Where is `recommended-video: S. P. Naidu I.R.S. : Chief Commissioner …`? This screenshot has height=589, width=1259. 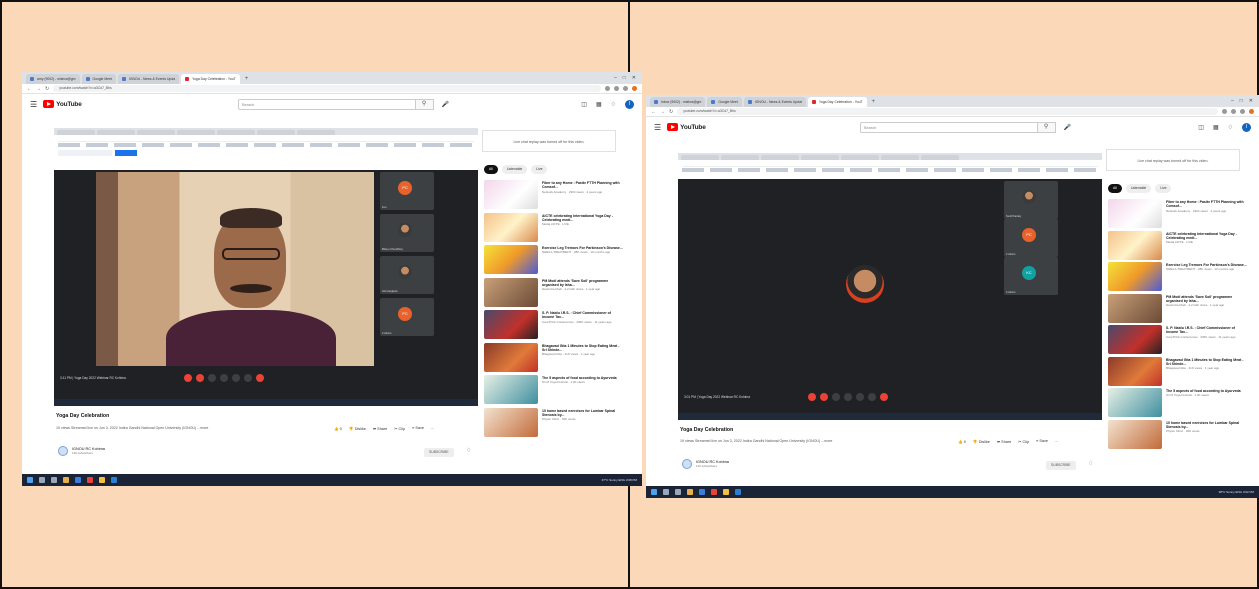 recommended-video: S. P. Naidu I.R.S. : Chief Commissioner … is located at coordinates (554, 326).